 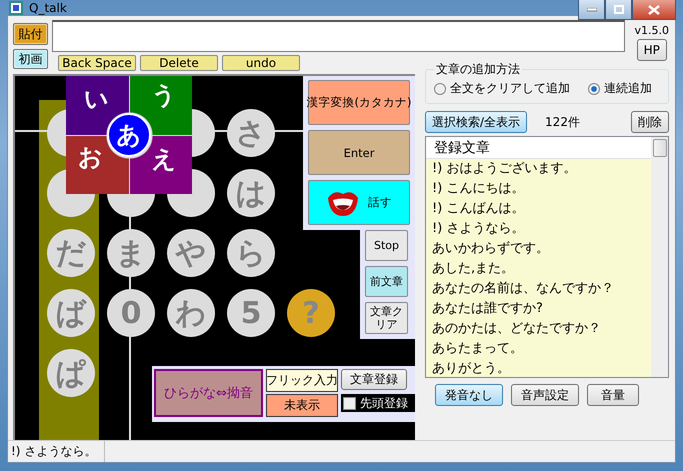 I want to click on list-item: あらたまって。, so click(x=538, y=349).